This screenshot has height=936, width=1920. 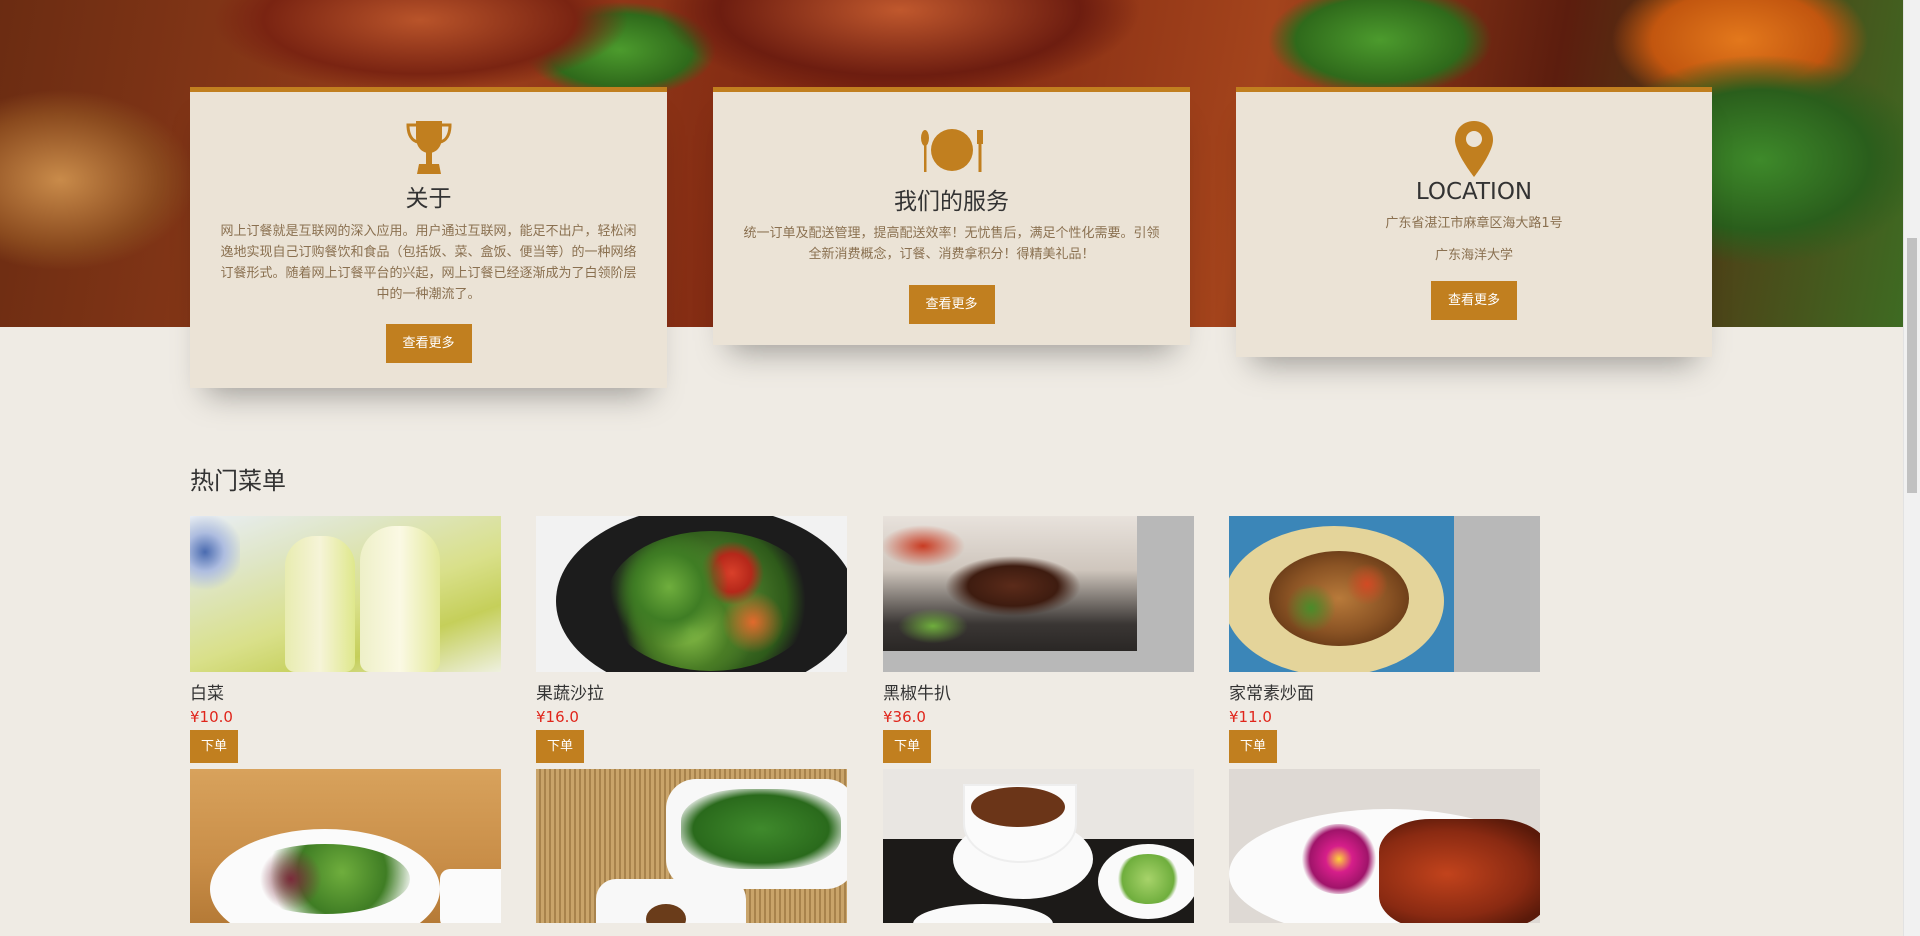 What do you see at coordinates (557, 717) in the screenshot?
I see `dish-price: ¥16.0` at bounding box center [557, 717].